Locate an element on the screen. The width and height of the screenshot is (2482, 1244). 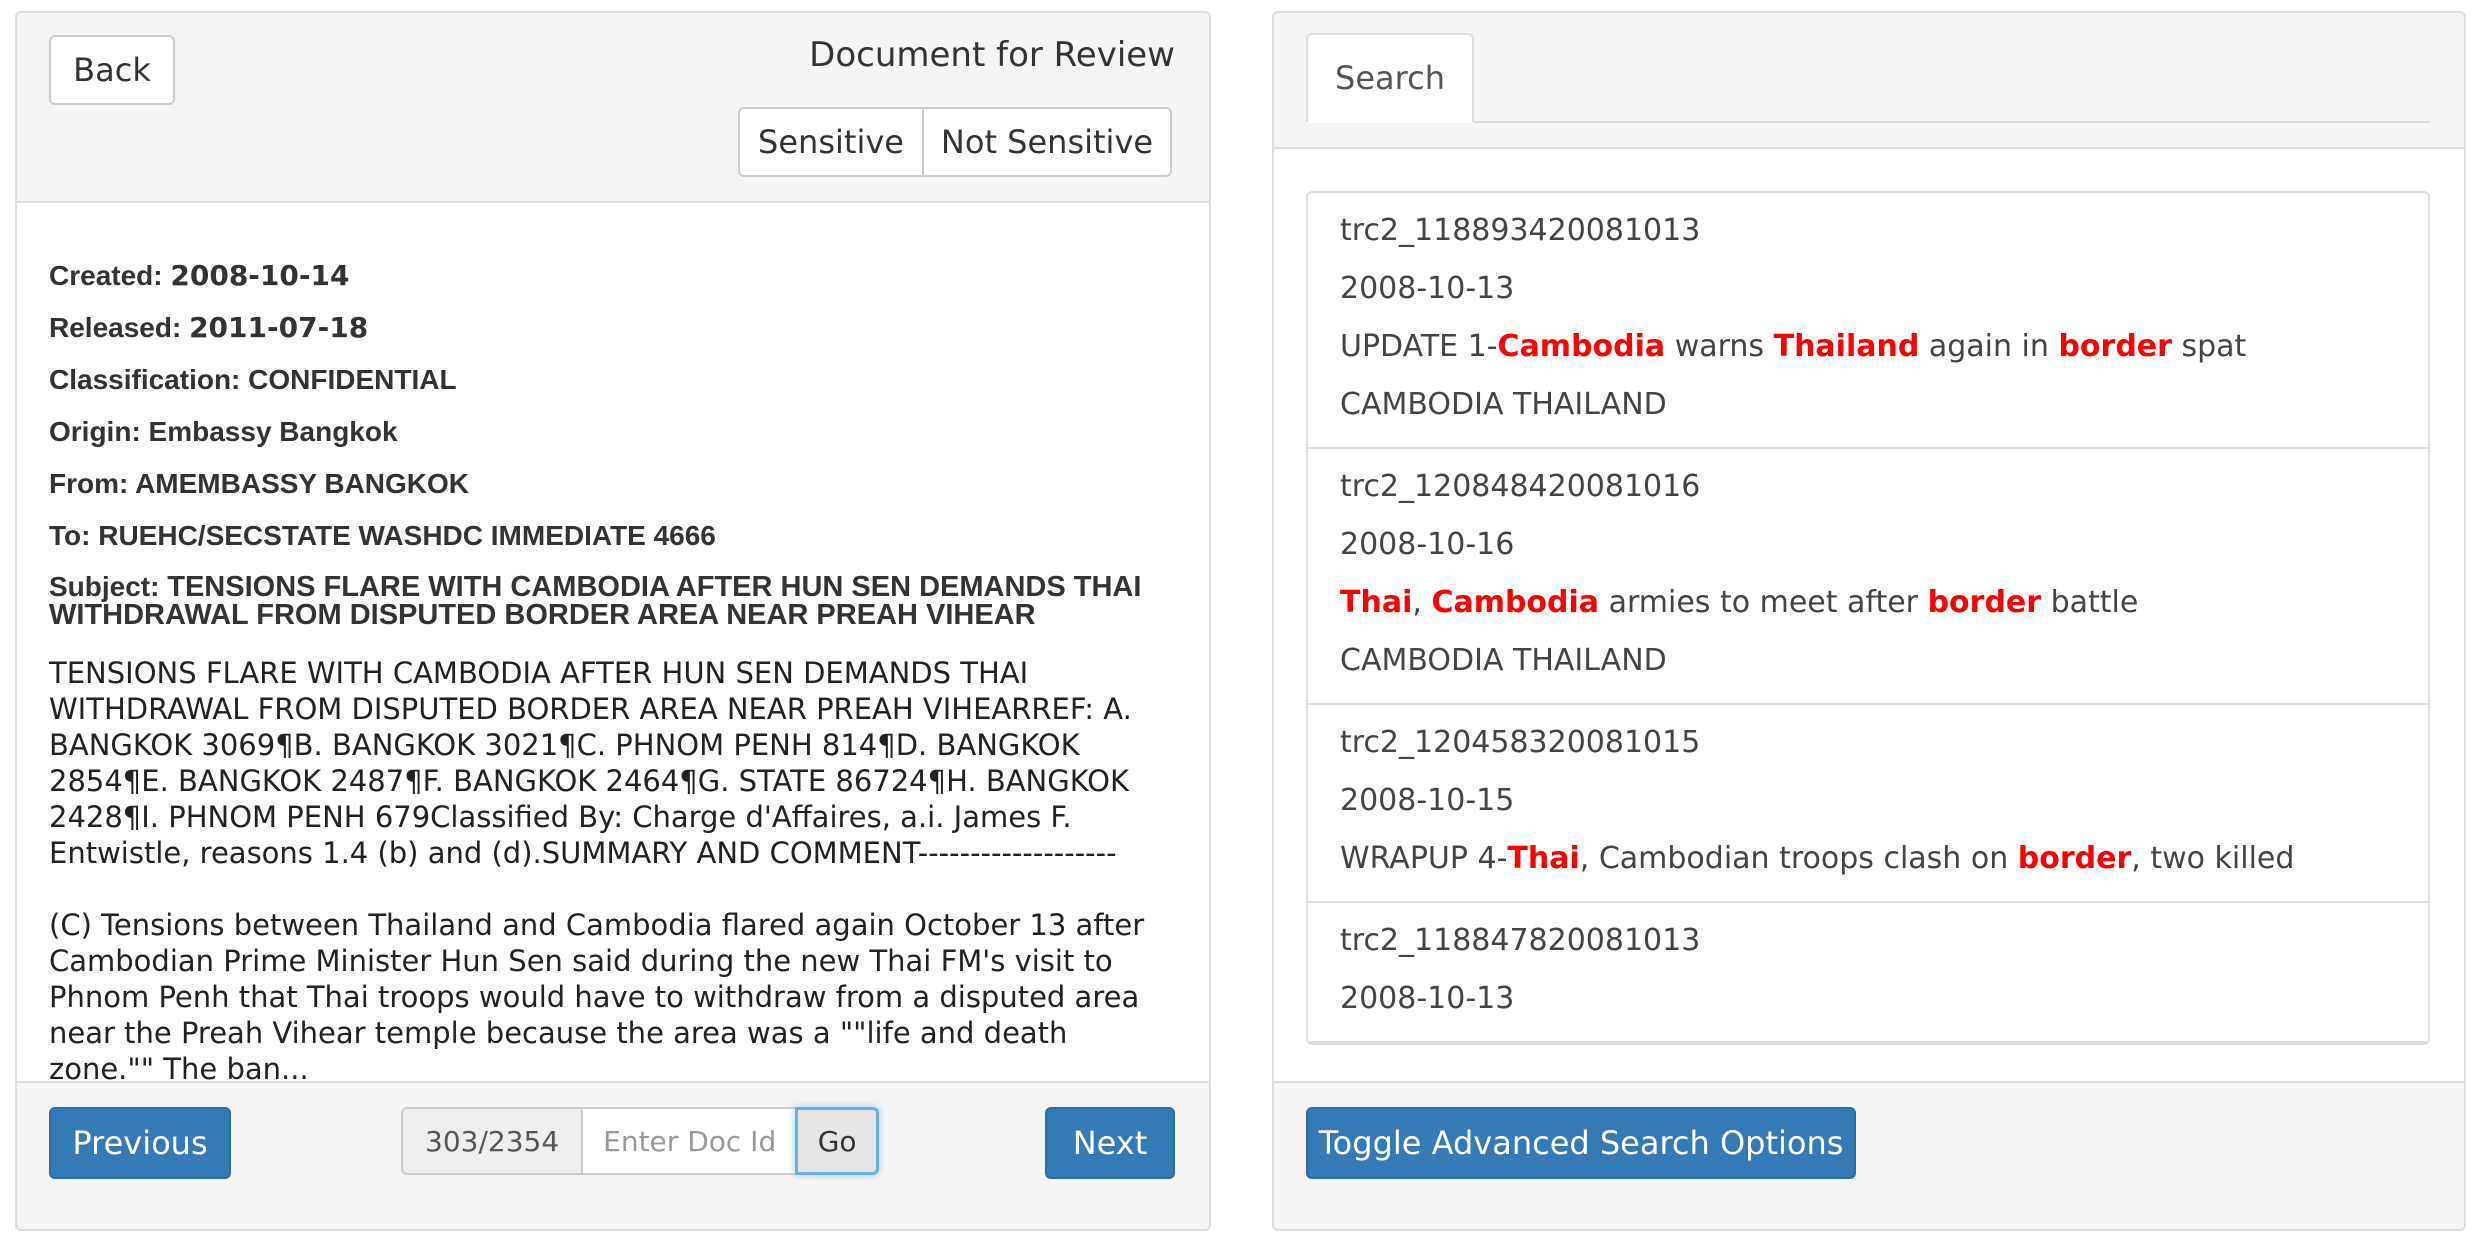
meta-created-value: 2008-10-14 is located at coordinates (260, 275).